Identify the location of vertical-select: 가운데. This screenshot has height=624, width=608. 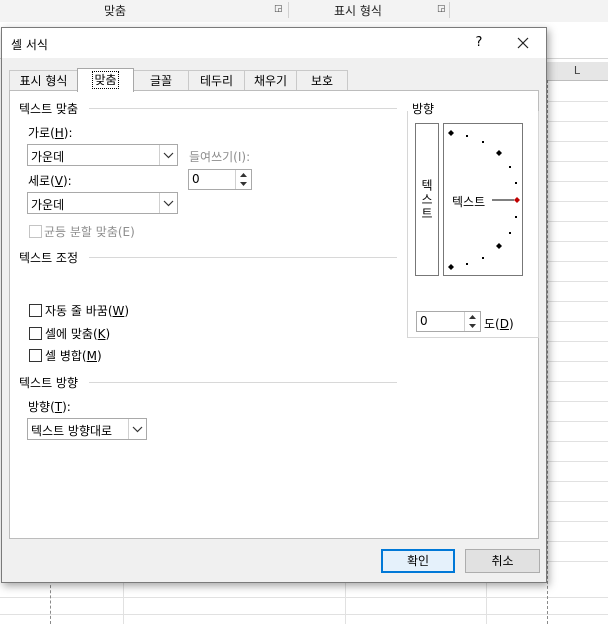
(102, 203).